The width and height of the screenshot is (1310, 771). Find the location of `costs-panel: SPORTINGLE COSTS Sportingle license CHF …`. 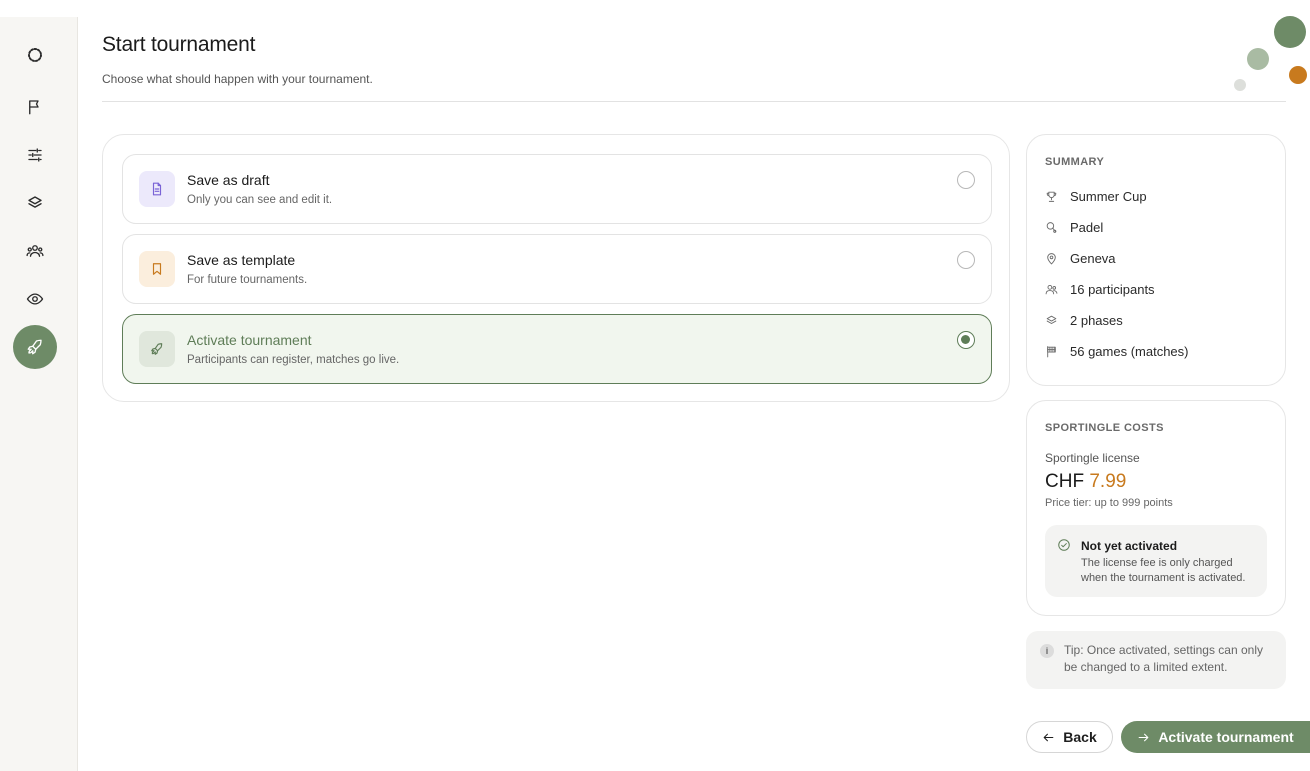

costs-panel: SPORTINGLE COSTS Sportingle license CHF … is located at coordinates (1156, 508).